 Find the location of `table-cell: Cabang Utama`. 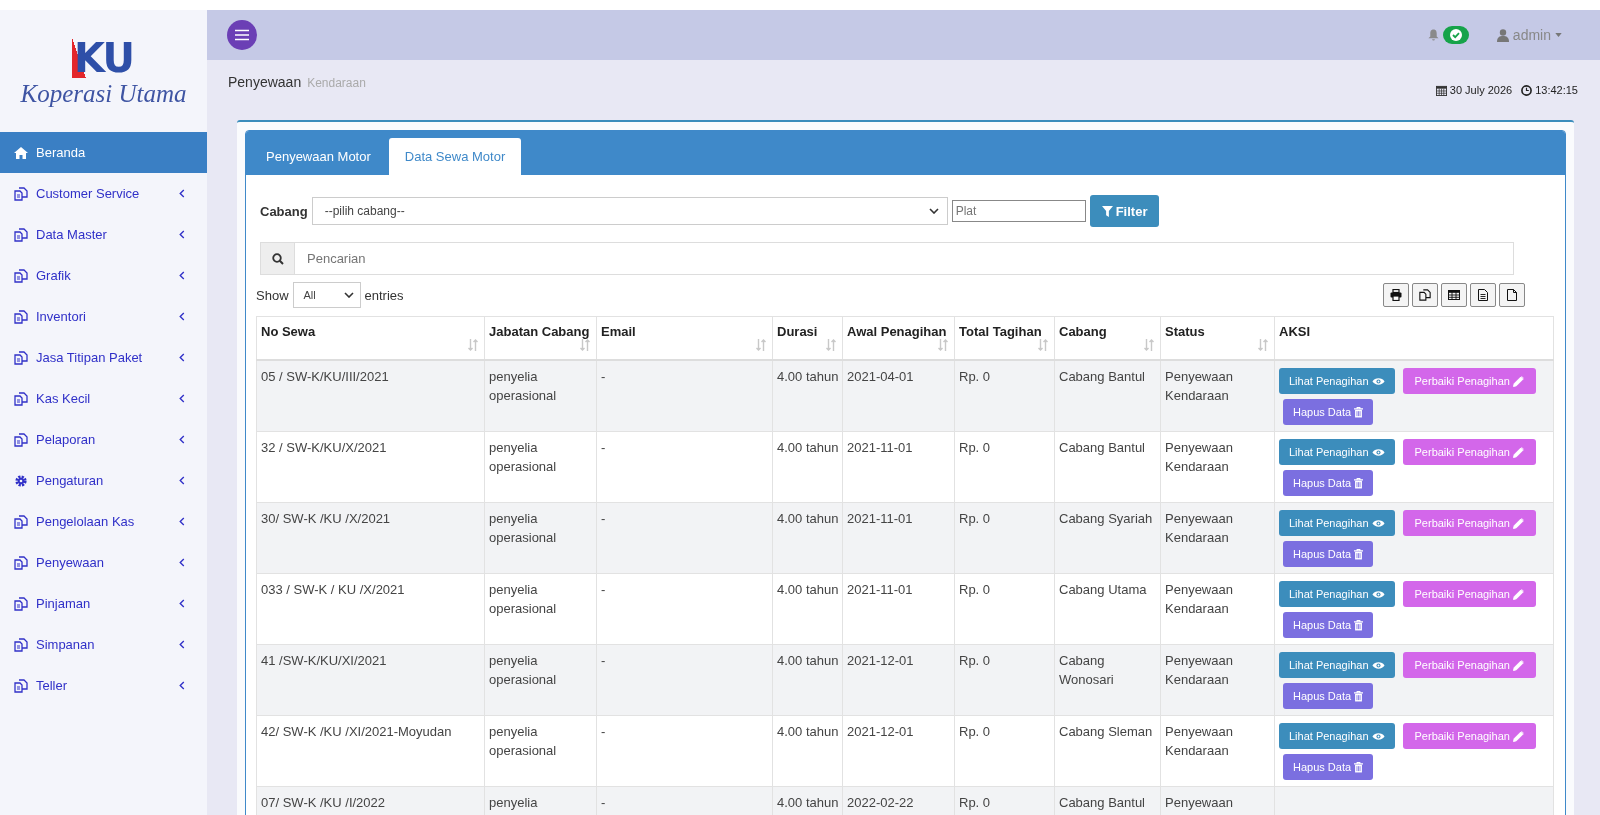

table-cell: Cabang Utama is located at coordinates (1107, 609).